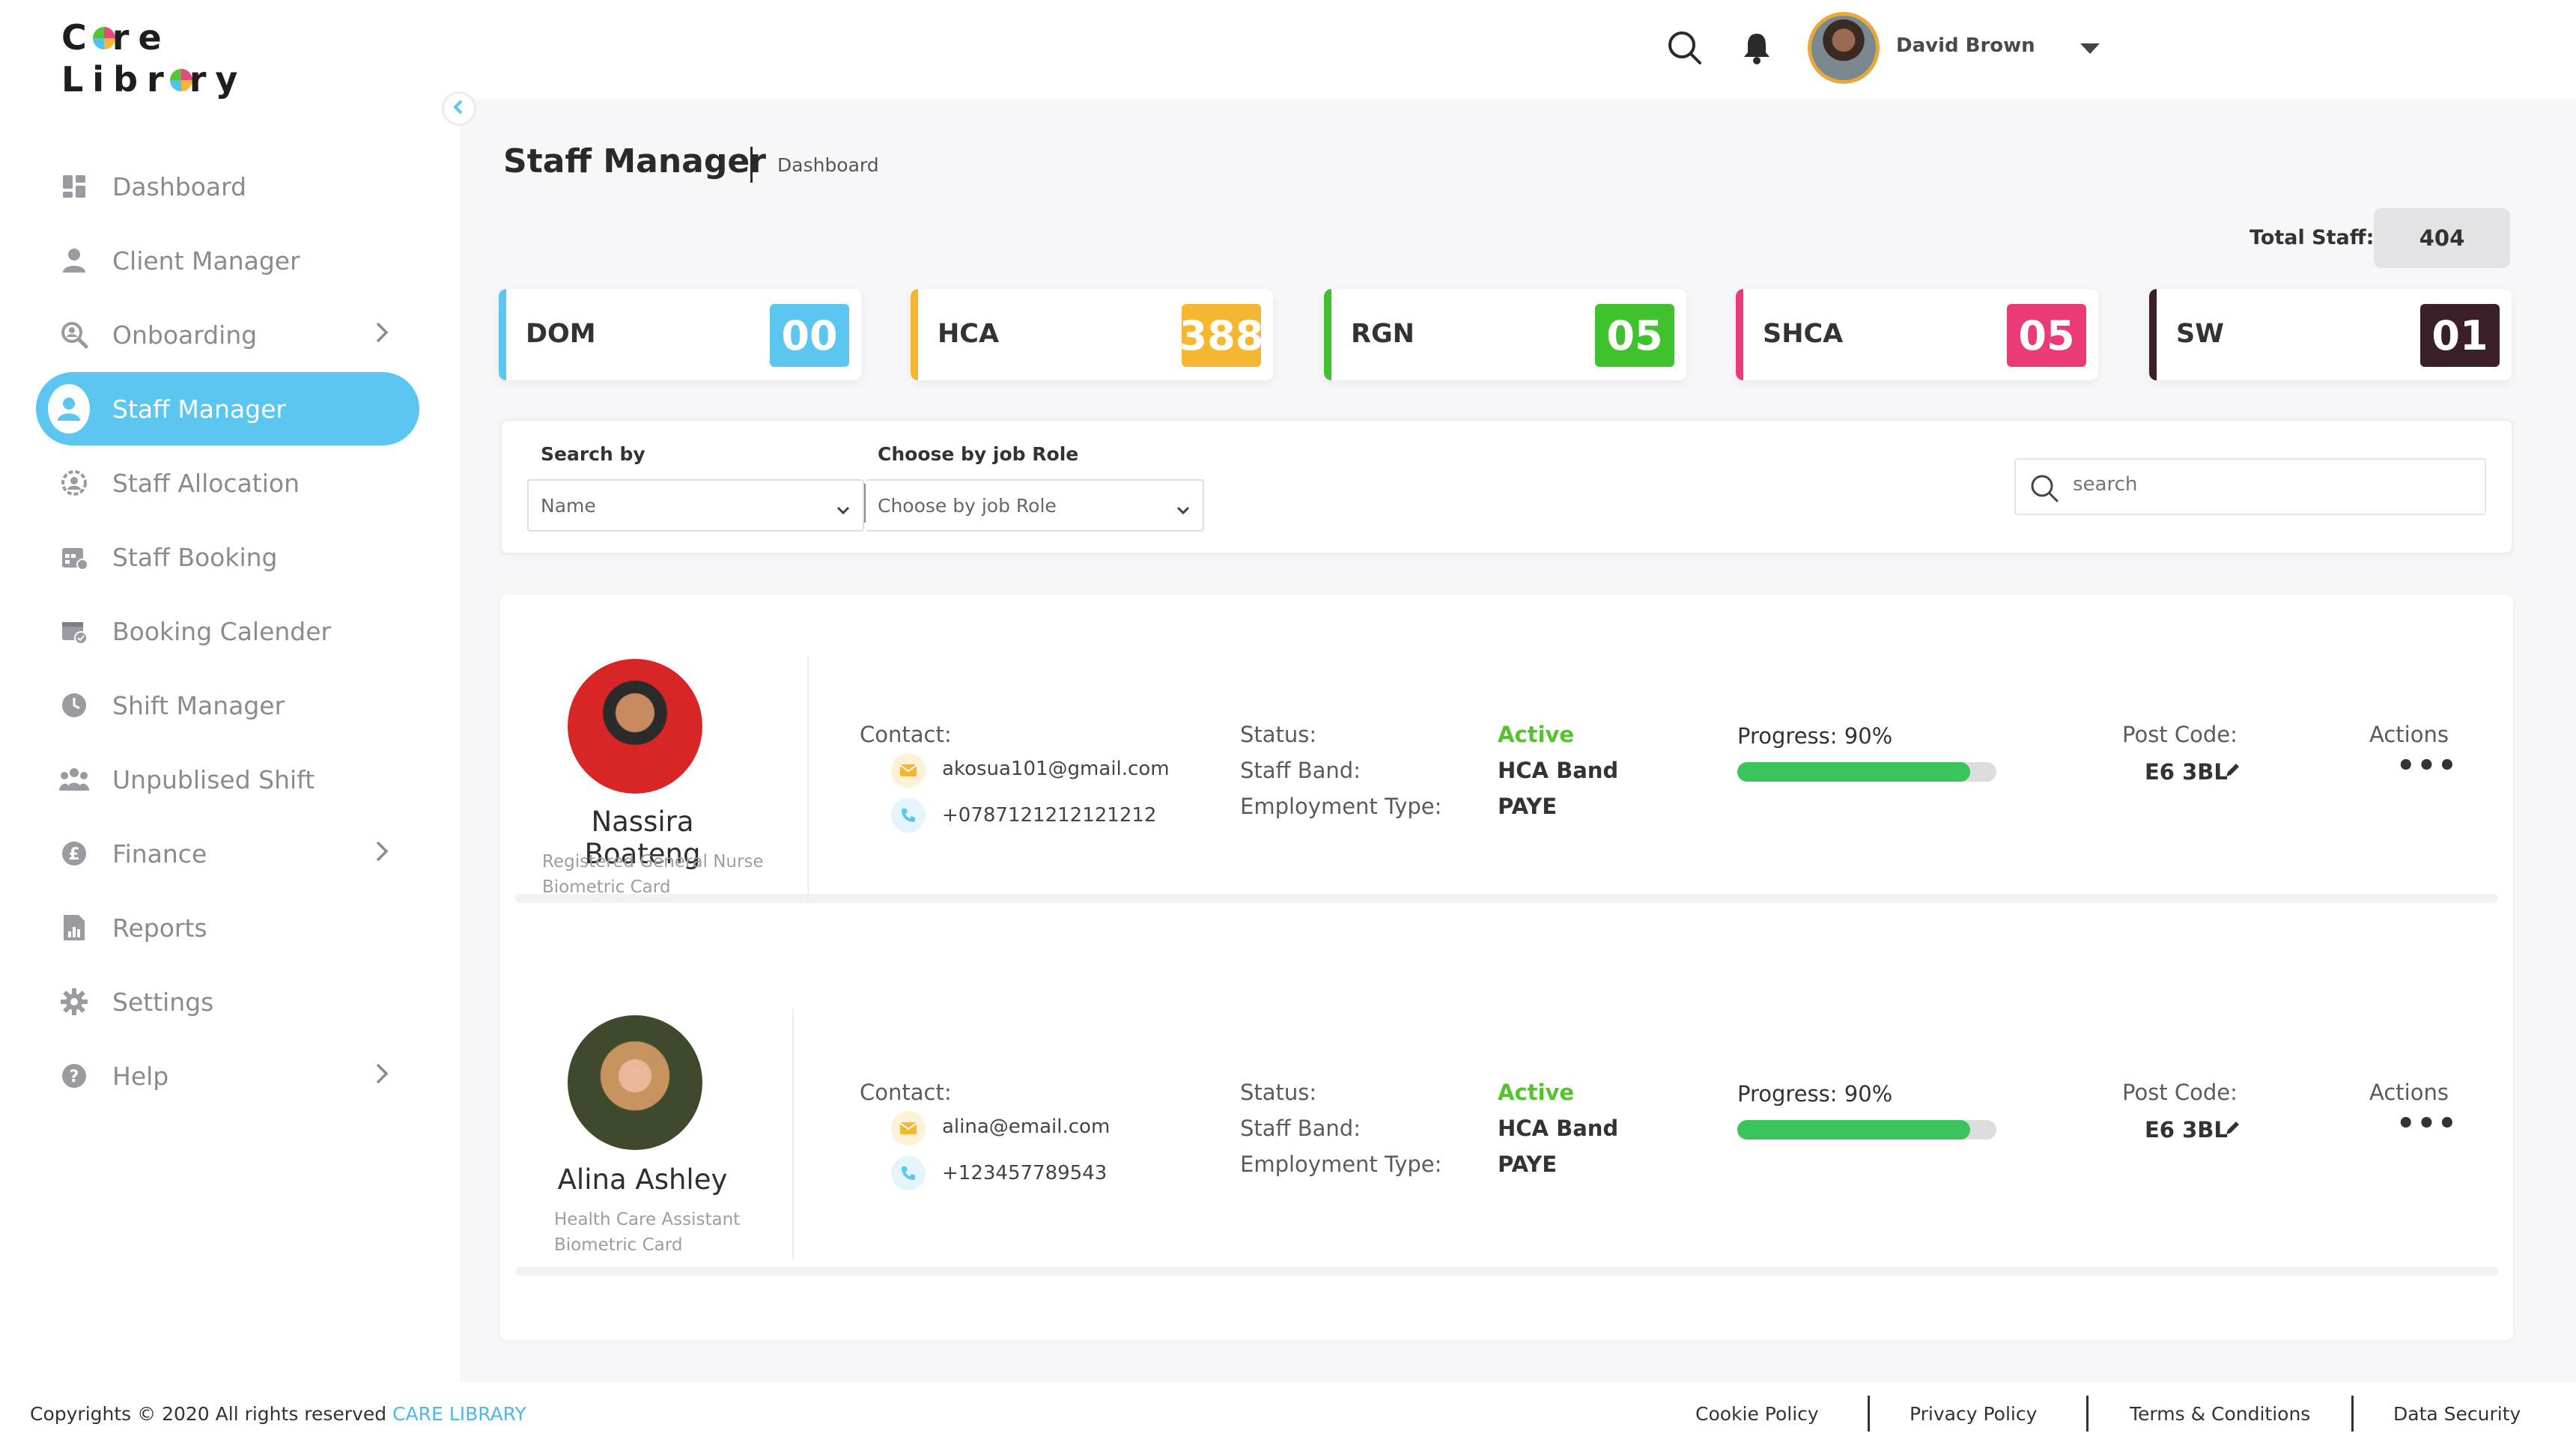 The height and width of the screenshot is (1445, 2576). I want to click on total-staff-value: 404, so click(2442, 238).